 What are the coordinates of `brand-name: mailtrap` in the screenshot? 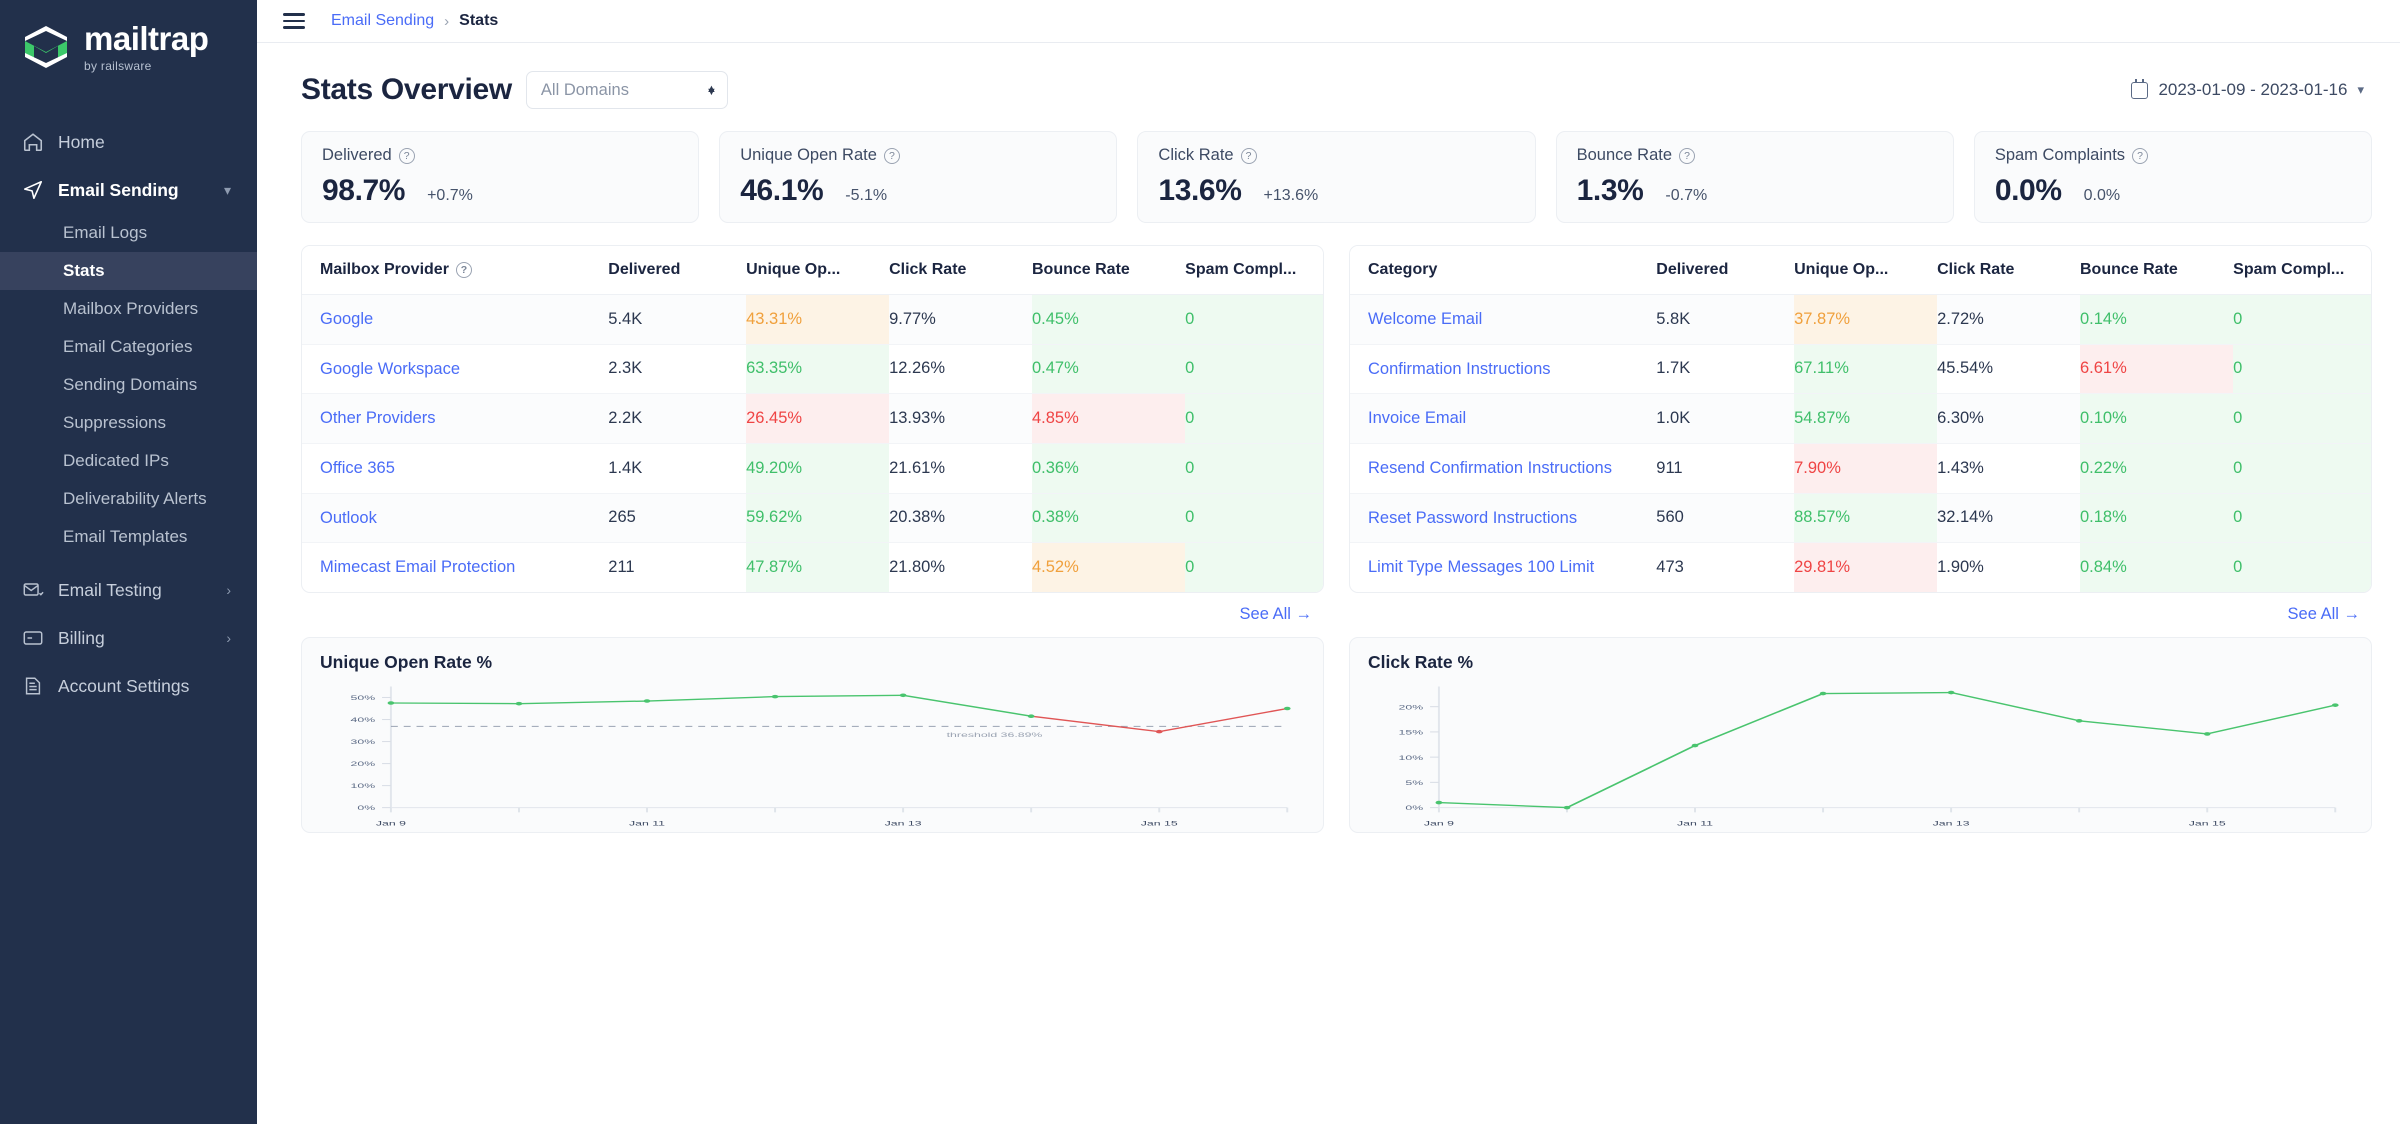 It's located at (146, 38).